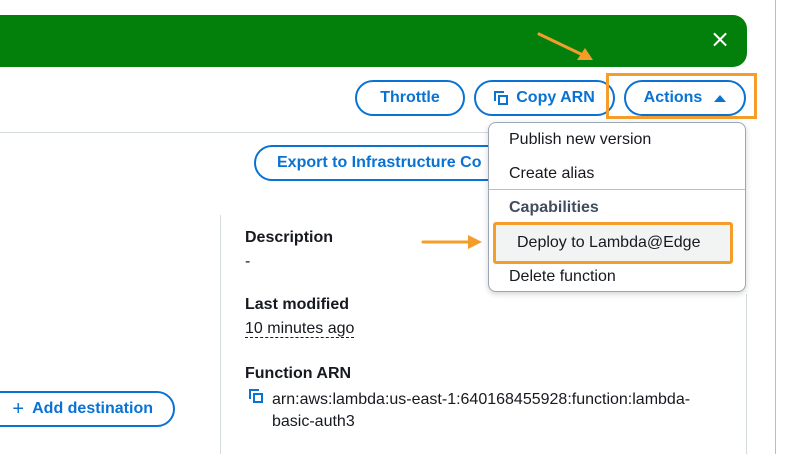  I want to click on copy-arn-icon, so click(260, 398).